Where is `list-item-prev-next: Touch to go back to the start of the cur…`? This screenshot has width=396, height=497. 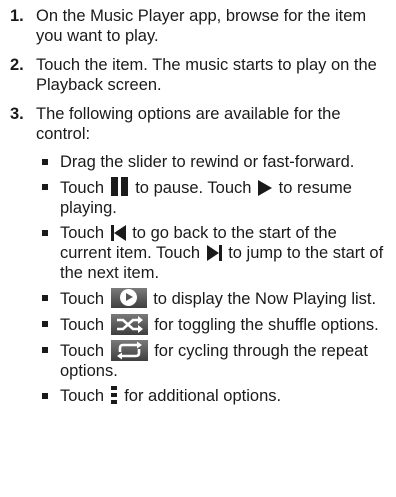 list-item-prev-next: Touch to go back to the start of the cur… is located at coordinates (211, 253).